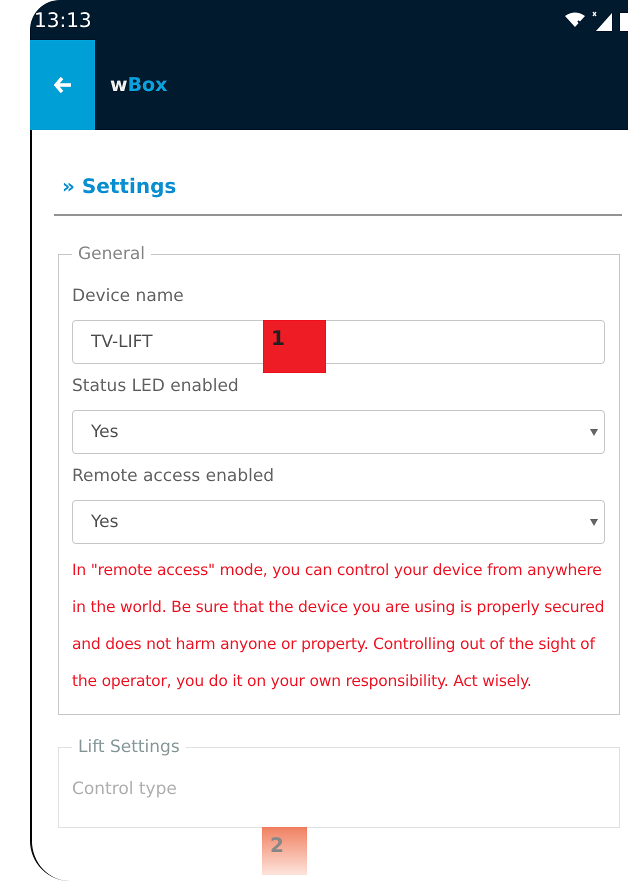 Image resolution: width=628 pixels, height=881 pixels. Describe the element at coordinates (575, 20) in the screenshot. I see `wifi-off-icon` at that location.